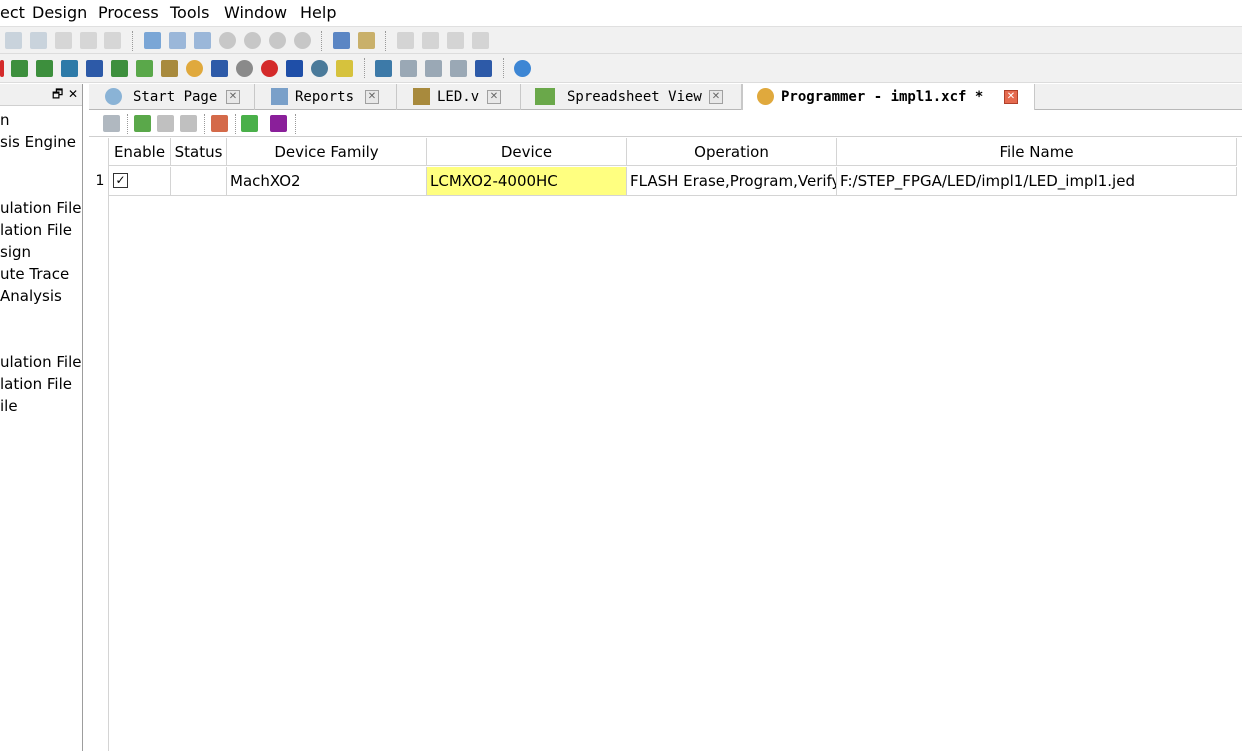 This screenshot has width=1242, height=751. I want to click on program-icon, so click(249, 123).